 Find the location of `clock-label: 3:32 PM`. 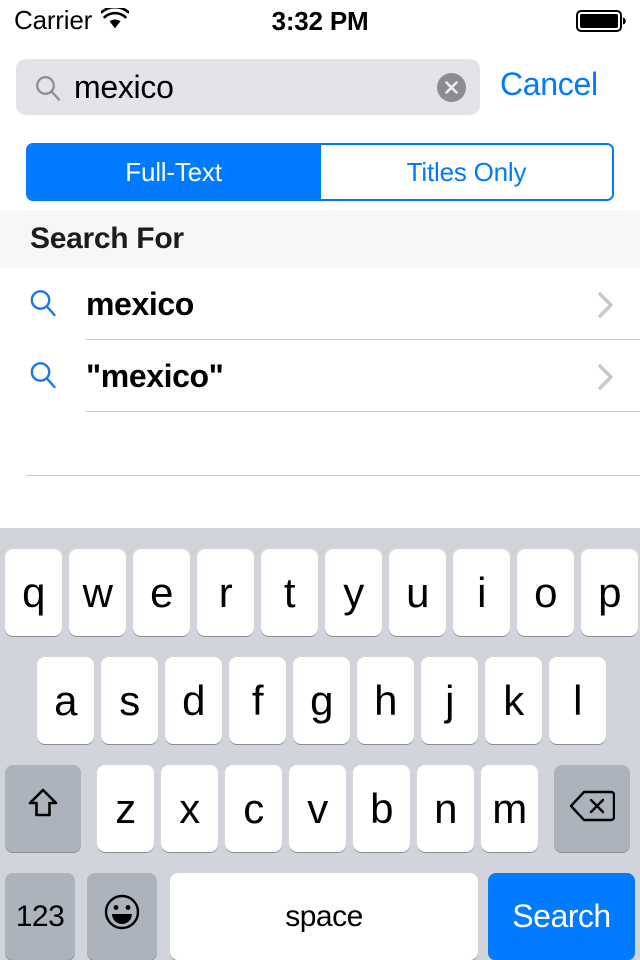

clock-label: 3:32 PM is located at coordinates (320, 21).